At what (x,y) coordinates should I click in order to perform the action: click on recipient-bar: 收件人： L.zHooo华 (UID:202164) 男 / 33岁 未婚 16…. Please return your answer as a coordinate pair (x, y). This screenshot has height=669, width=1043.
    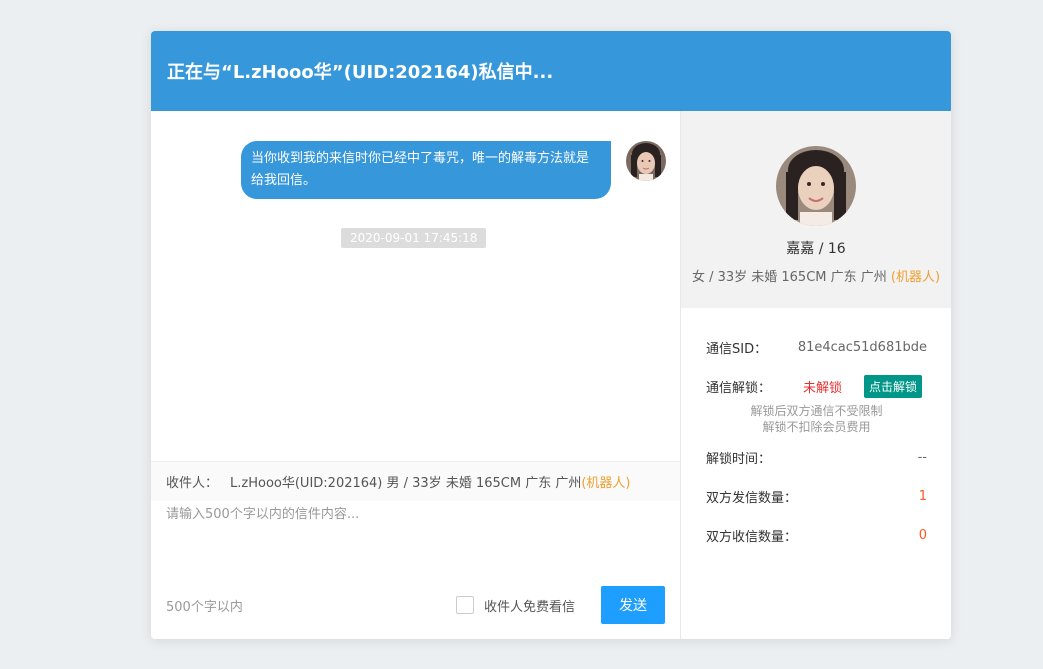
    Looking at the image, I should click on (415, 481).